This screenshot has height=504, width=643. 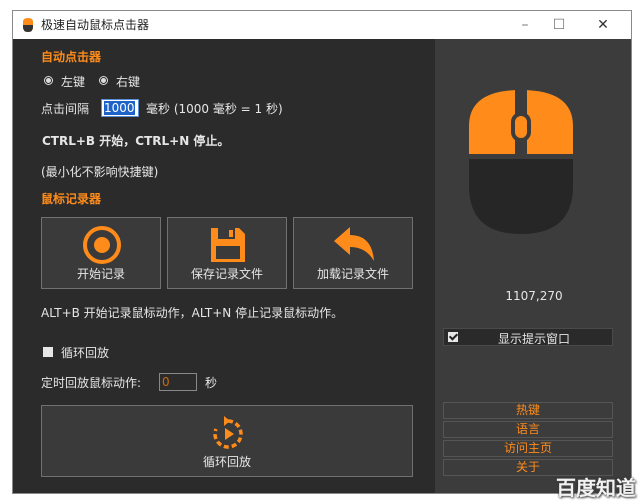 What do you see at coordinates (453, 337) in the screenshot?
I see `show-tip-checkbox` at bounding box center [453, 337].